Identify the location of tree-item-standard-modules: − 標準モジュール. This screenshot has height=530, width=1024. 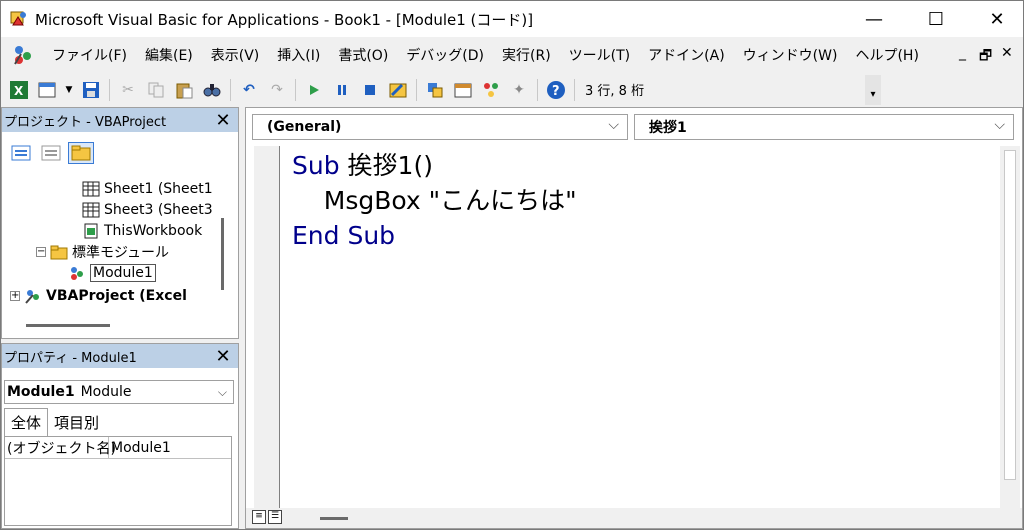
(102, 251).